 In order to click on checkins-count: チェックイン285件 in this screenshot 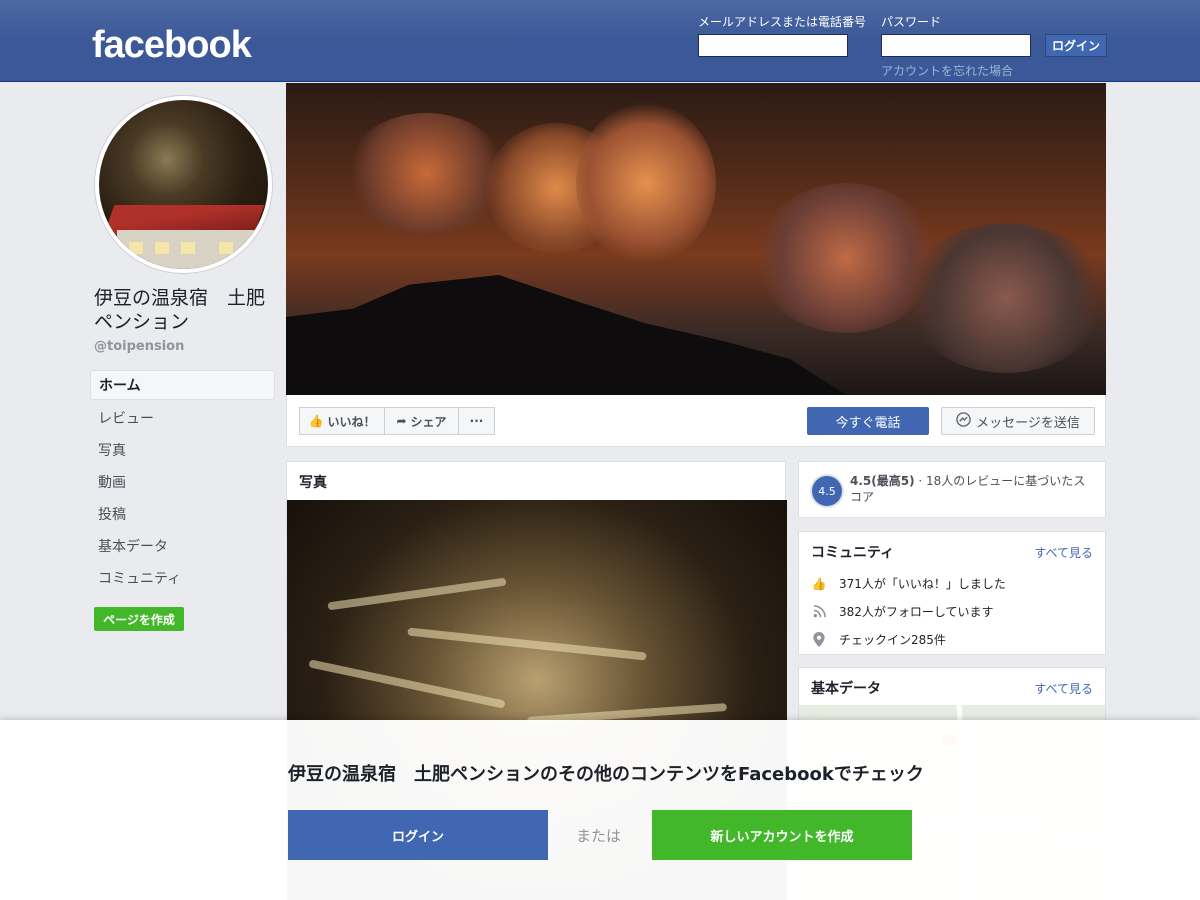, I will do `click(892, 640)`.